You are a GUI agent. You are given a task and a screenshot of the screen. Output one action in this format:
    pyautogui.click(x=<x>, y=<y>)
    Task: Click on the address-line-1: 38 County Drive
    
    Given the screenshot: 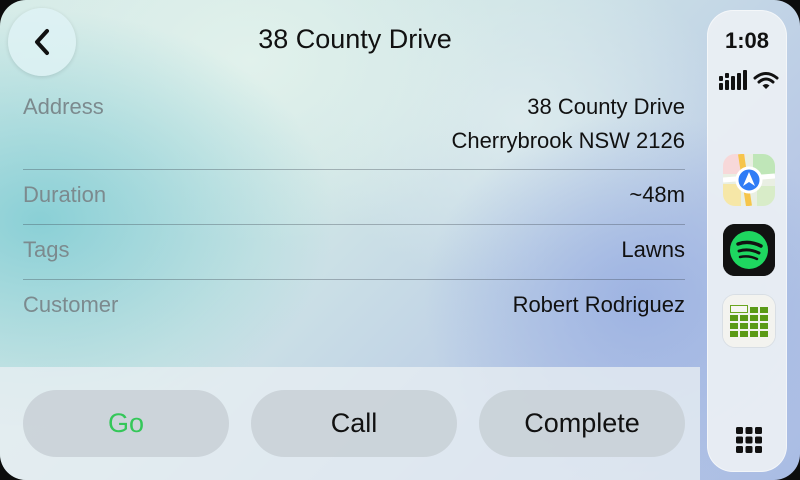 What is the action you would take?
    pyautogui.click(x=606, y=106)
    